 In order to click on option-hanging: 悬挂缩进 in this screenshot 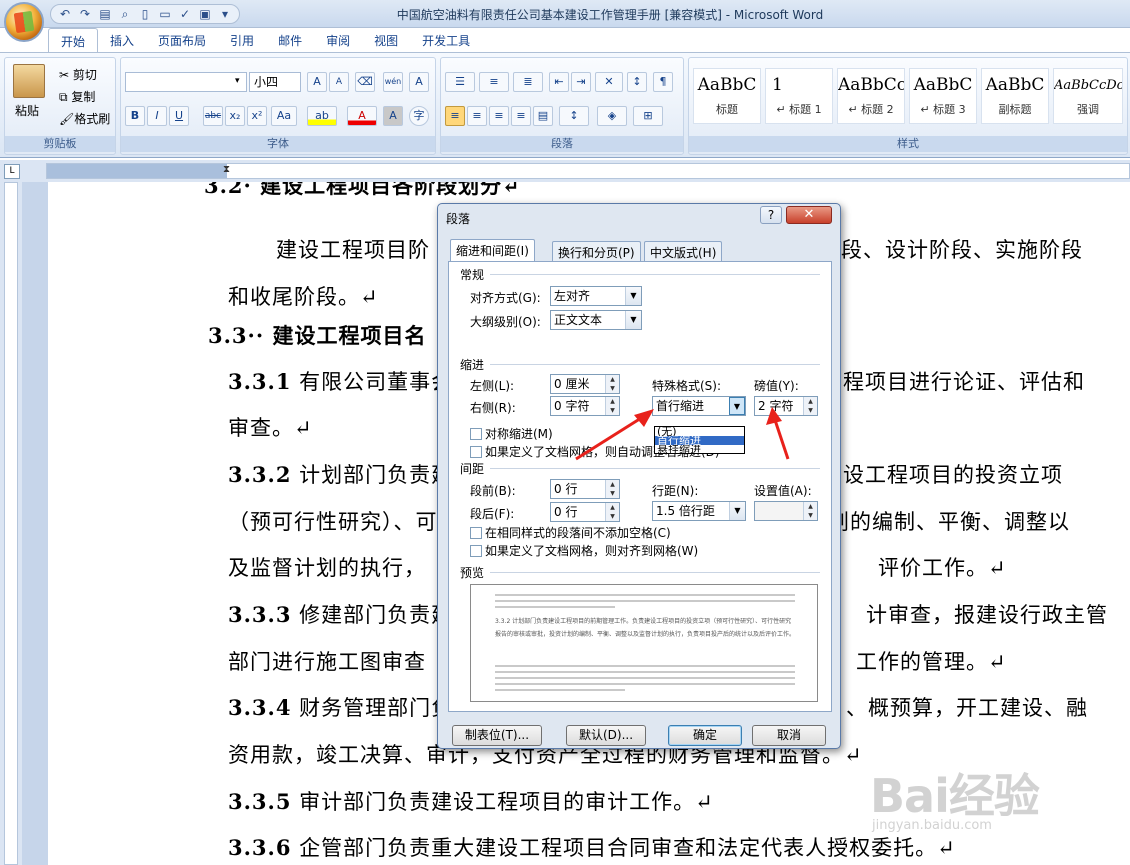, I will do `click(699, 449)`.